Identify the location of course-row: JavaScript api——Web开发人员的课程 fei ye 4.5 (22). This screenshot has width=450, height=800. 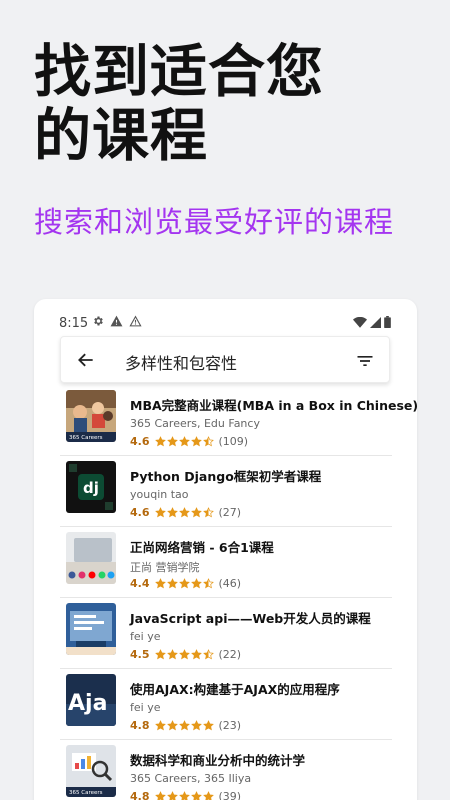
(226, 633).